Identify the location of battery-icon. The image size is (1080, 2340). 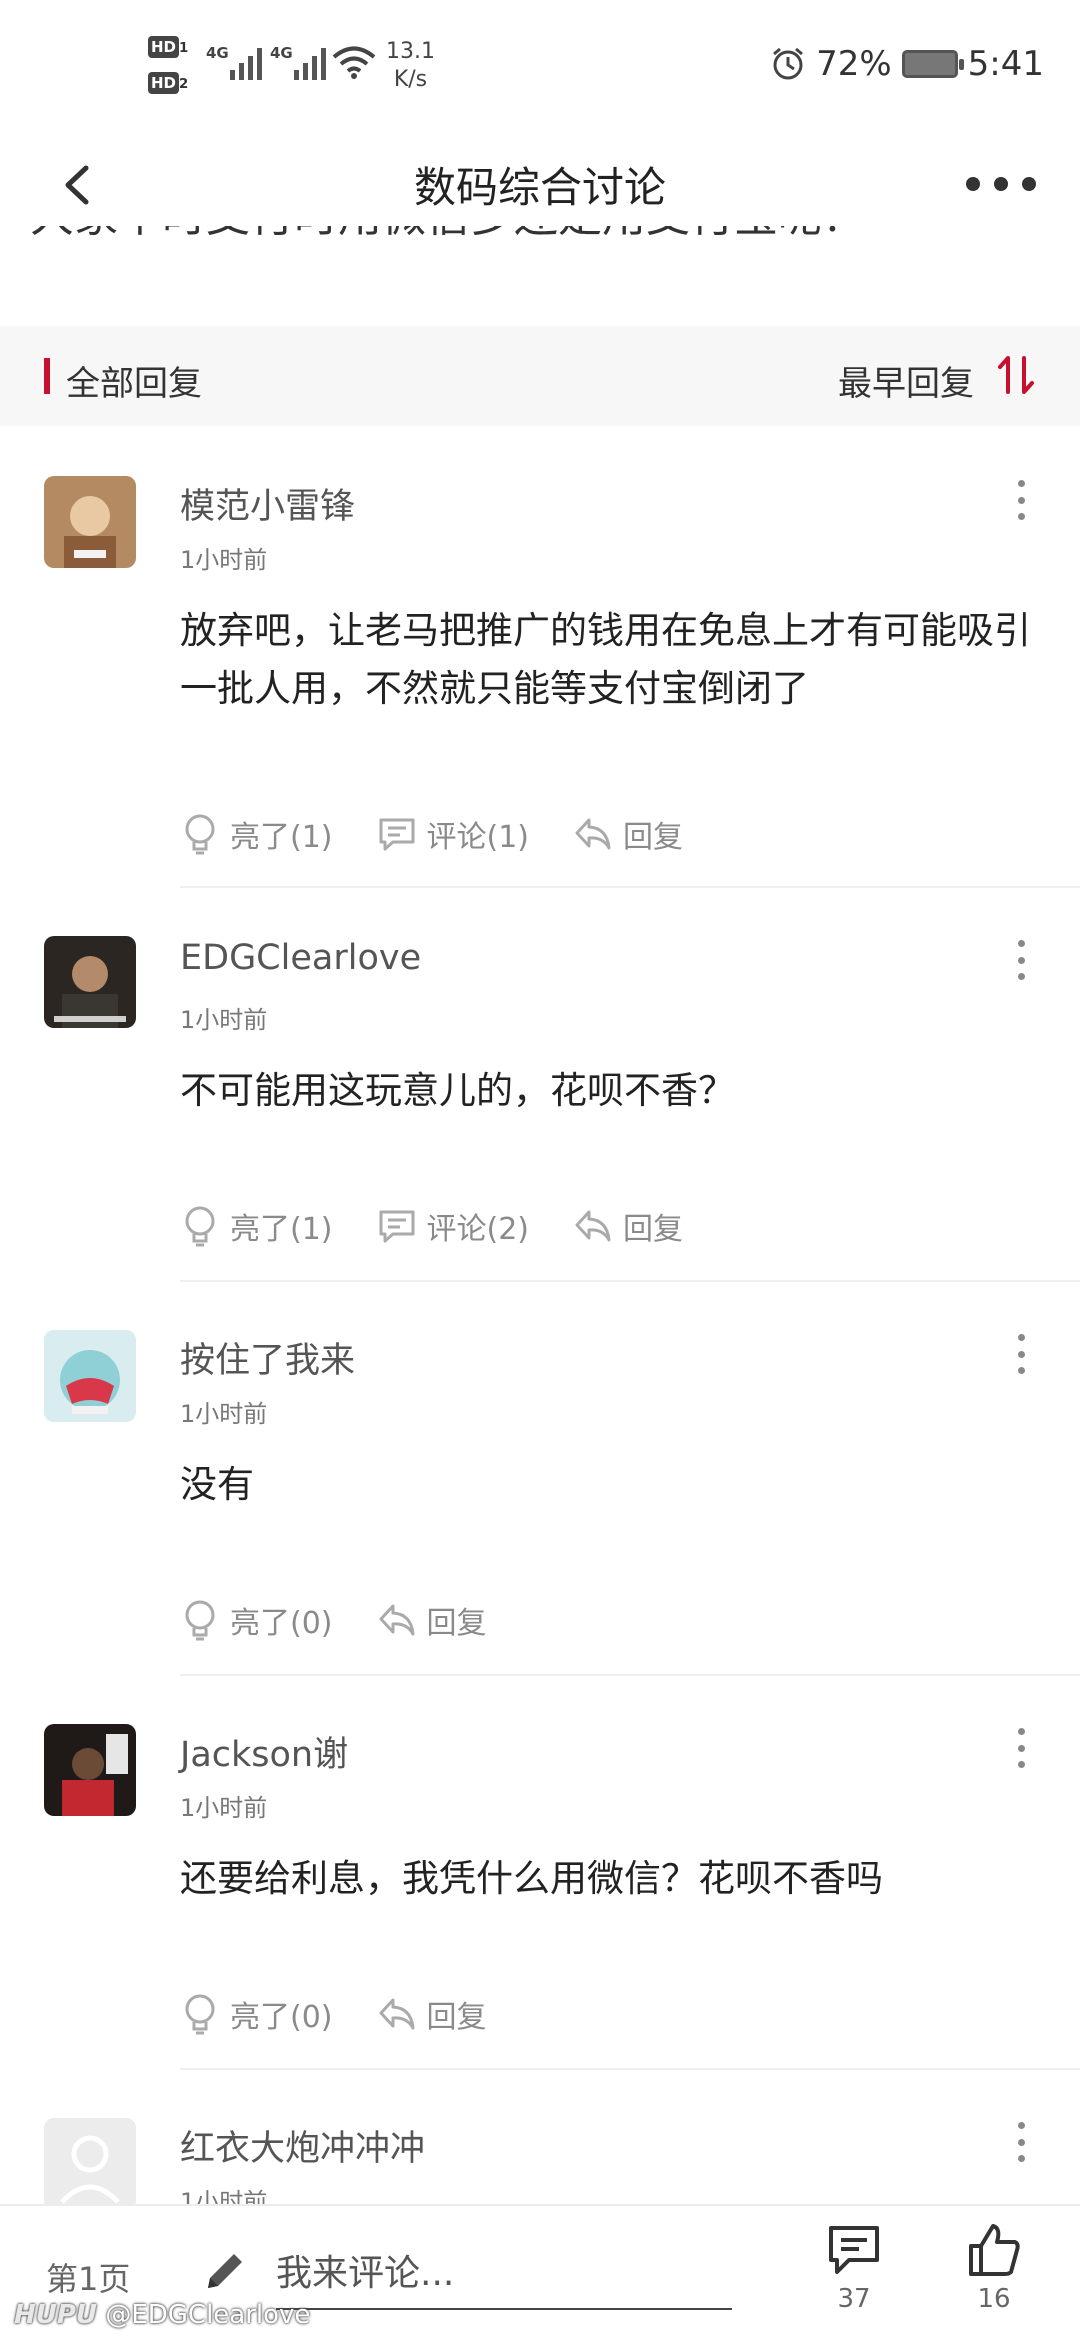
(932, 64).